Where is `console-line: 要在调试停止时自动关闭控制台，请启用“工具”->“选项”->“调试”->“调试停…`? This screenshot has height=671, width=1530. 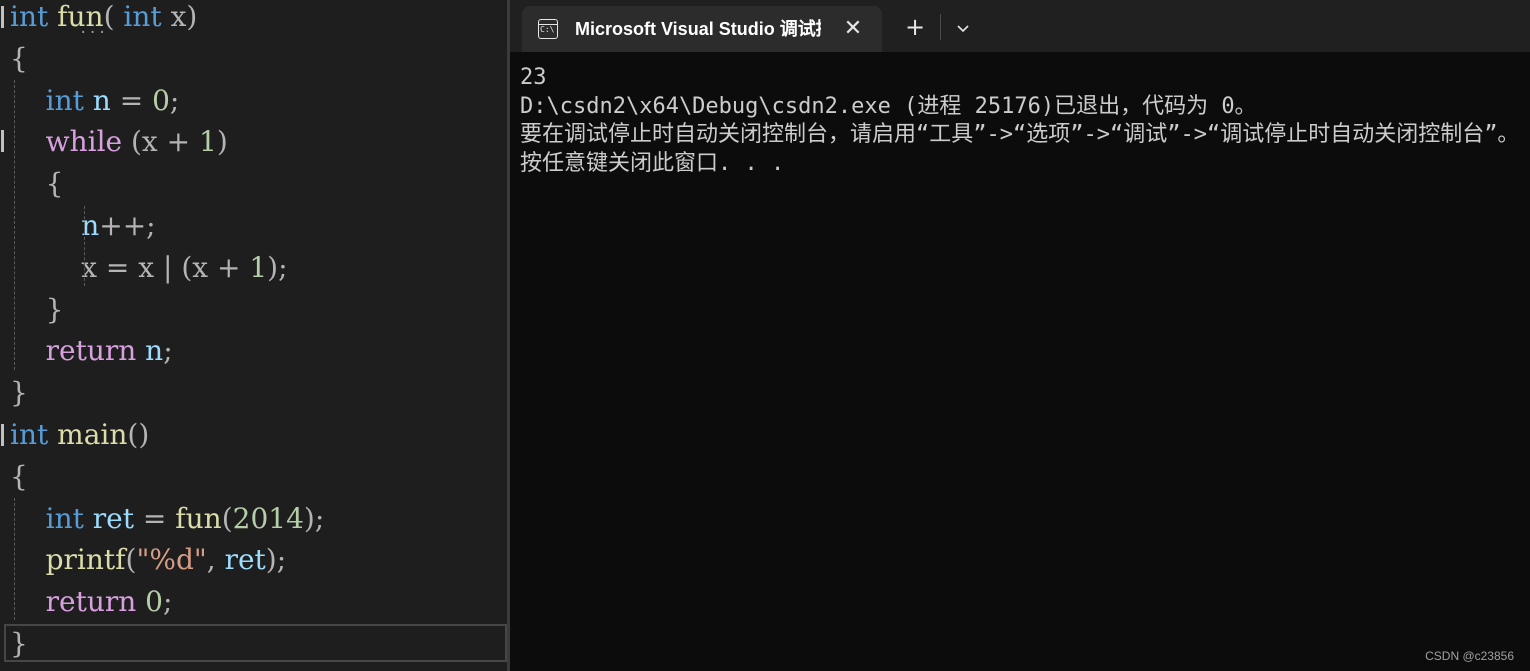
console-line: 要在调试停止时自动关闭控制台，请启用“工具”->“选项”->“调试”->“调试停… is located at coordinates (1020, 134).